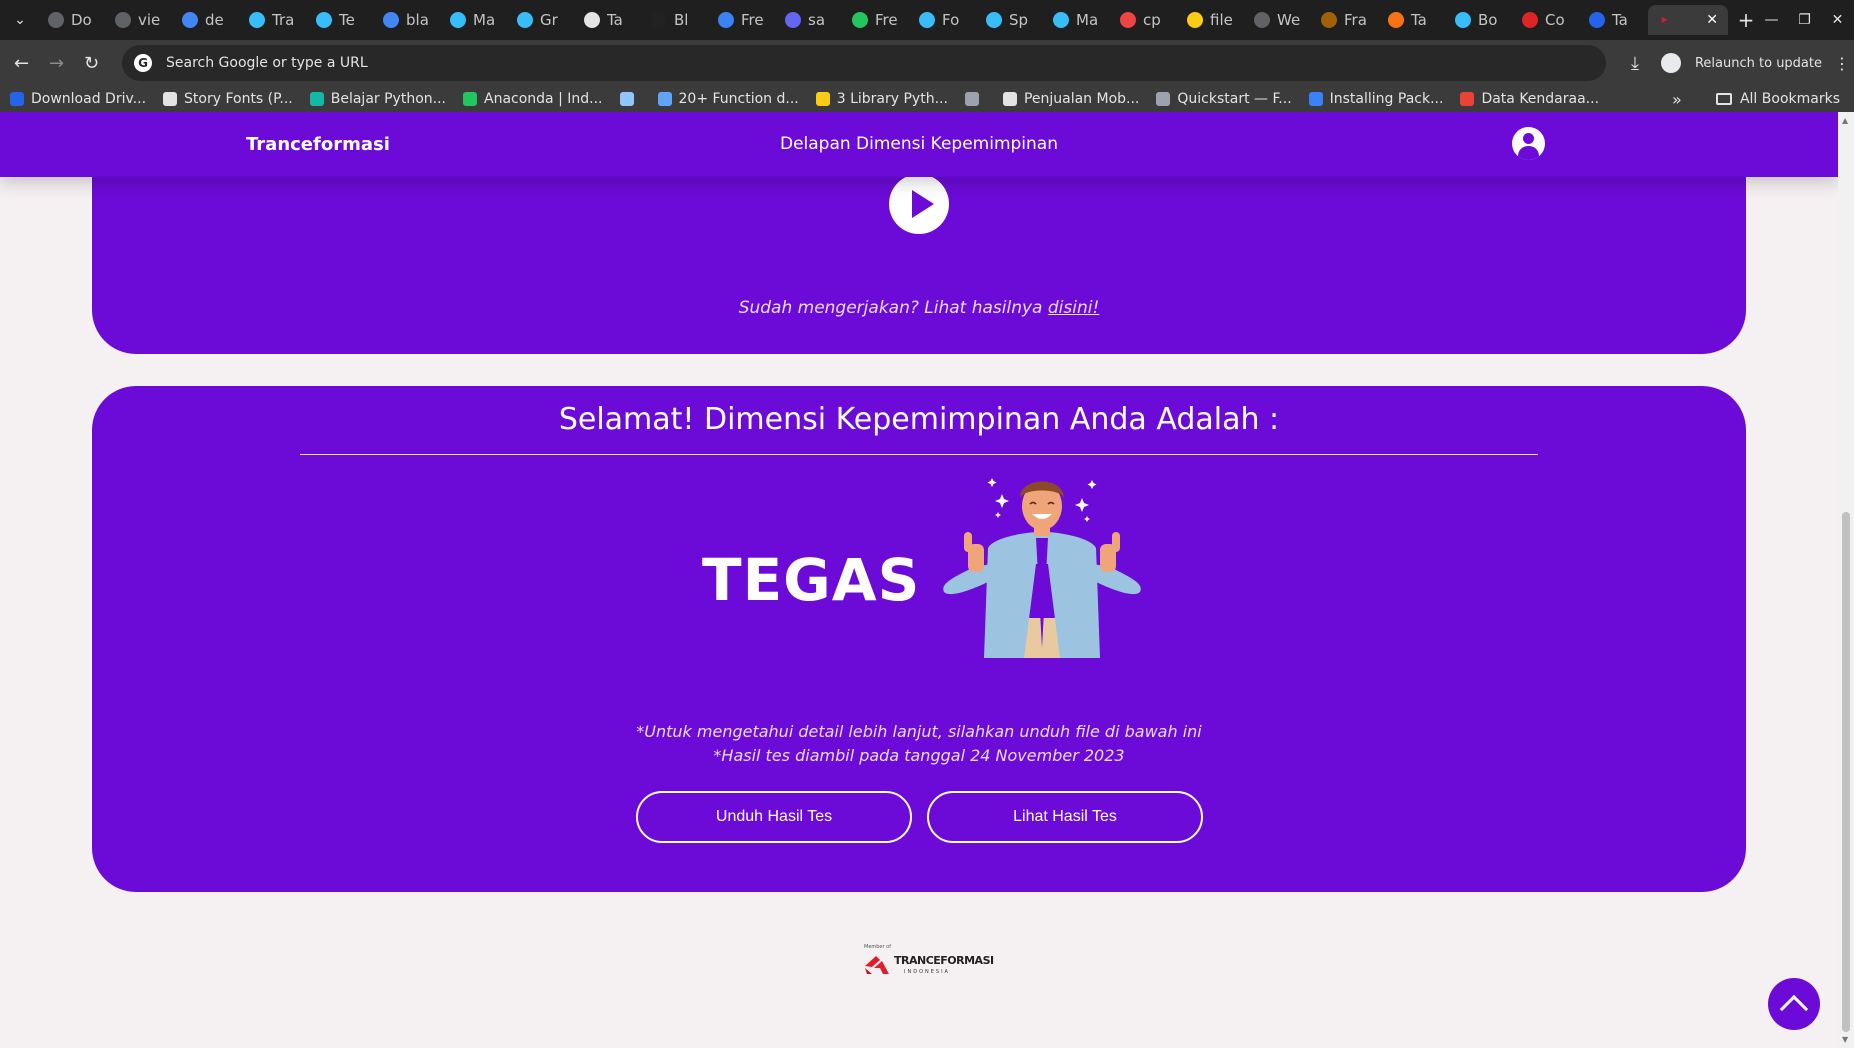 Image resolution: width=1854 pixels, height=1048 pixels. I want to click on profile-avatar, so click(1670, 63).